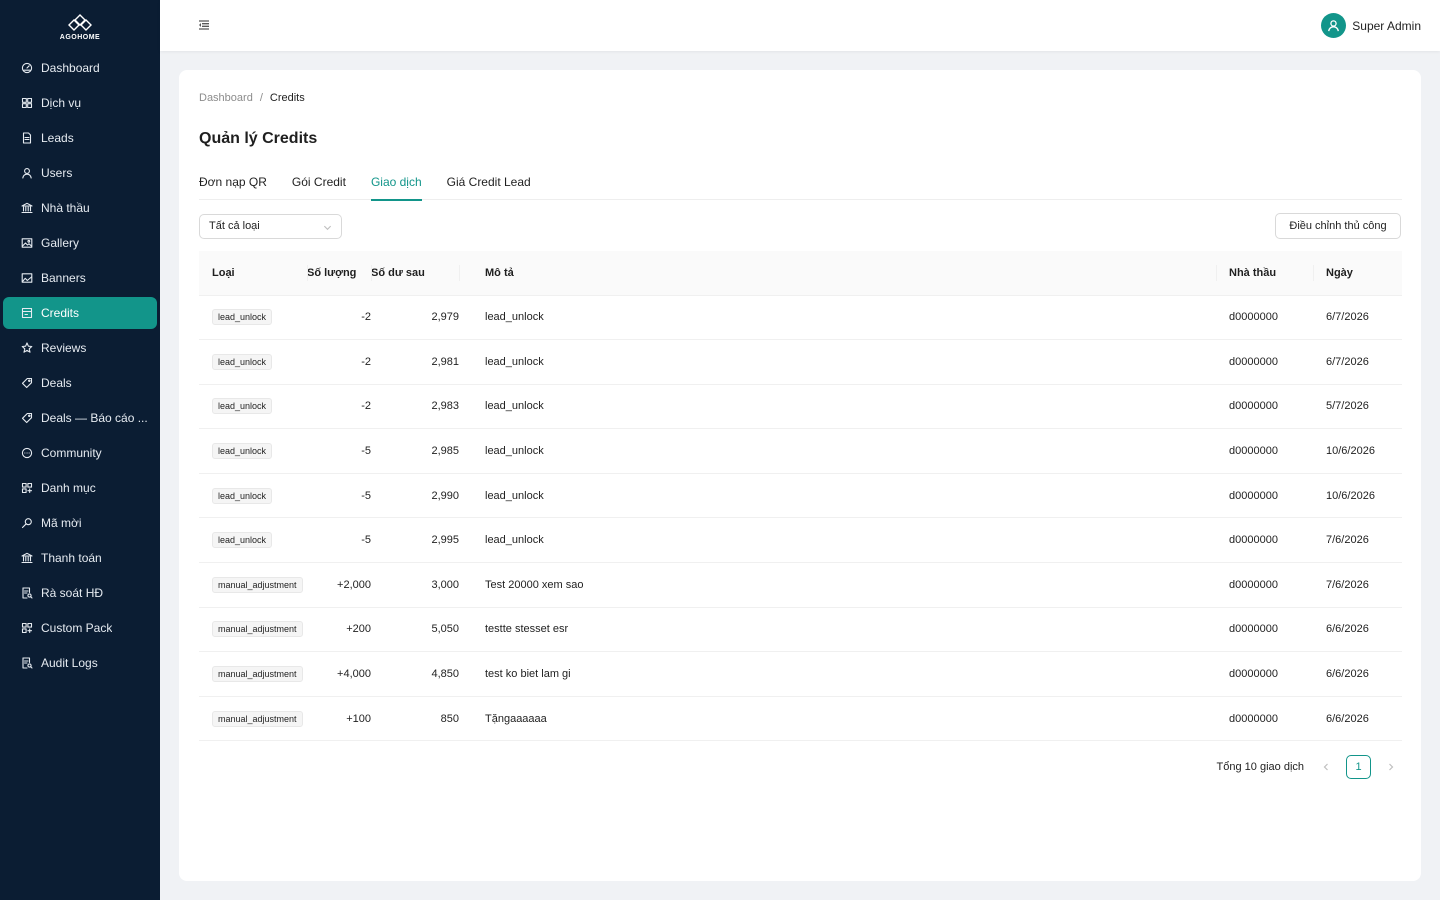 The width and height of the screenshot is (1440, 900). What do you see at coordinates (80, 663) in the screenshot?
I see `sidebar-item-audit-logs: Audit Logs` at bounding box center [80, 663].